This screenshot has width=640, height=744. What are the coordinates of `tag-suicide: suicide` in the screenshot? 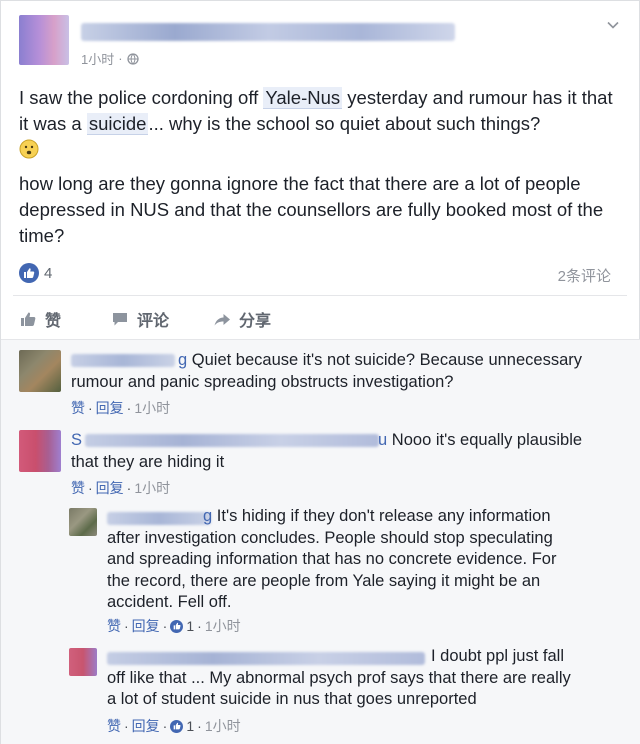 It's located at (117, 124).